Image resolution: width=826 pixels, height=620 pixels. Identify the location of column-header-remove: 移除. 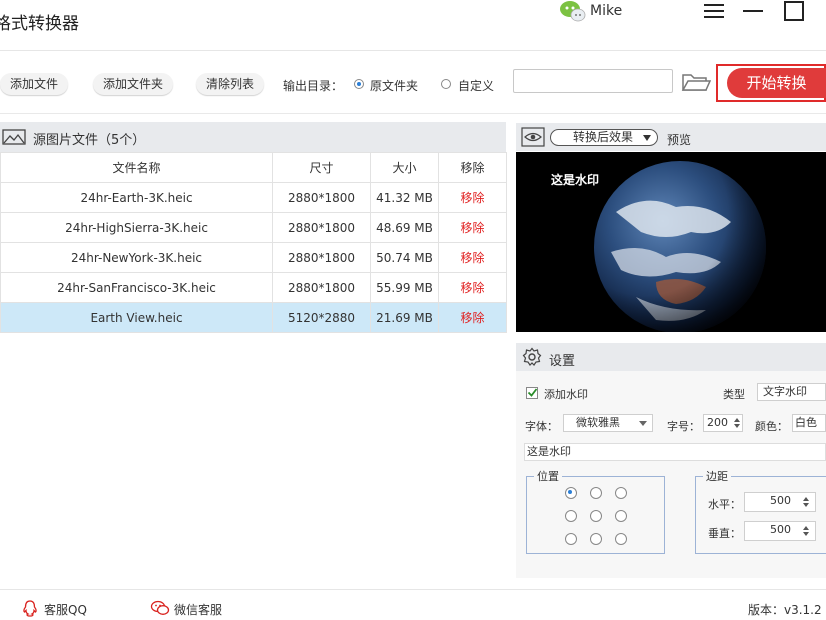
(472, 167).